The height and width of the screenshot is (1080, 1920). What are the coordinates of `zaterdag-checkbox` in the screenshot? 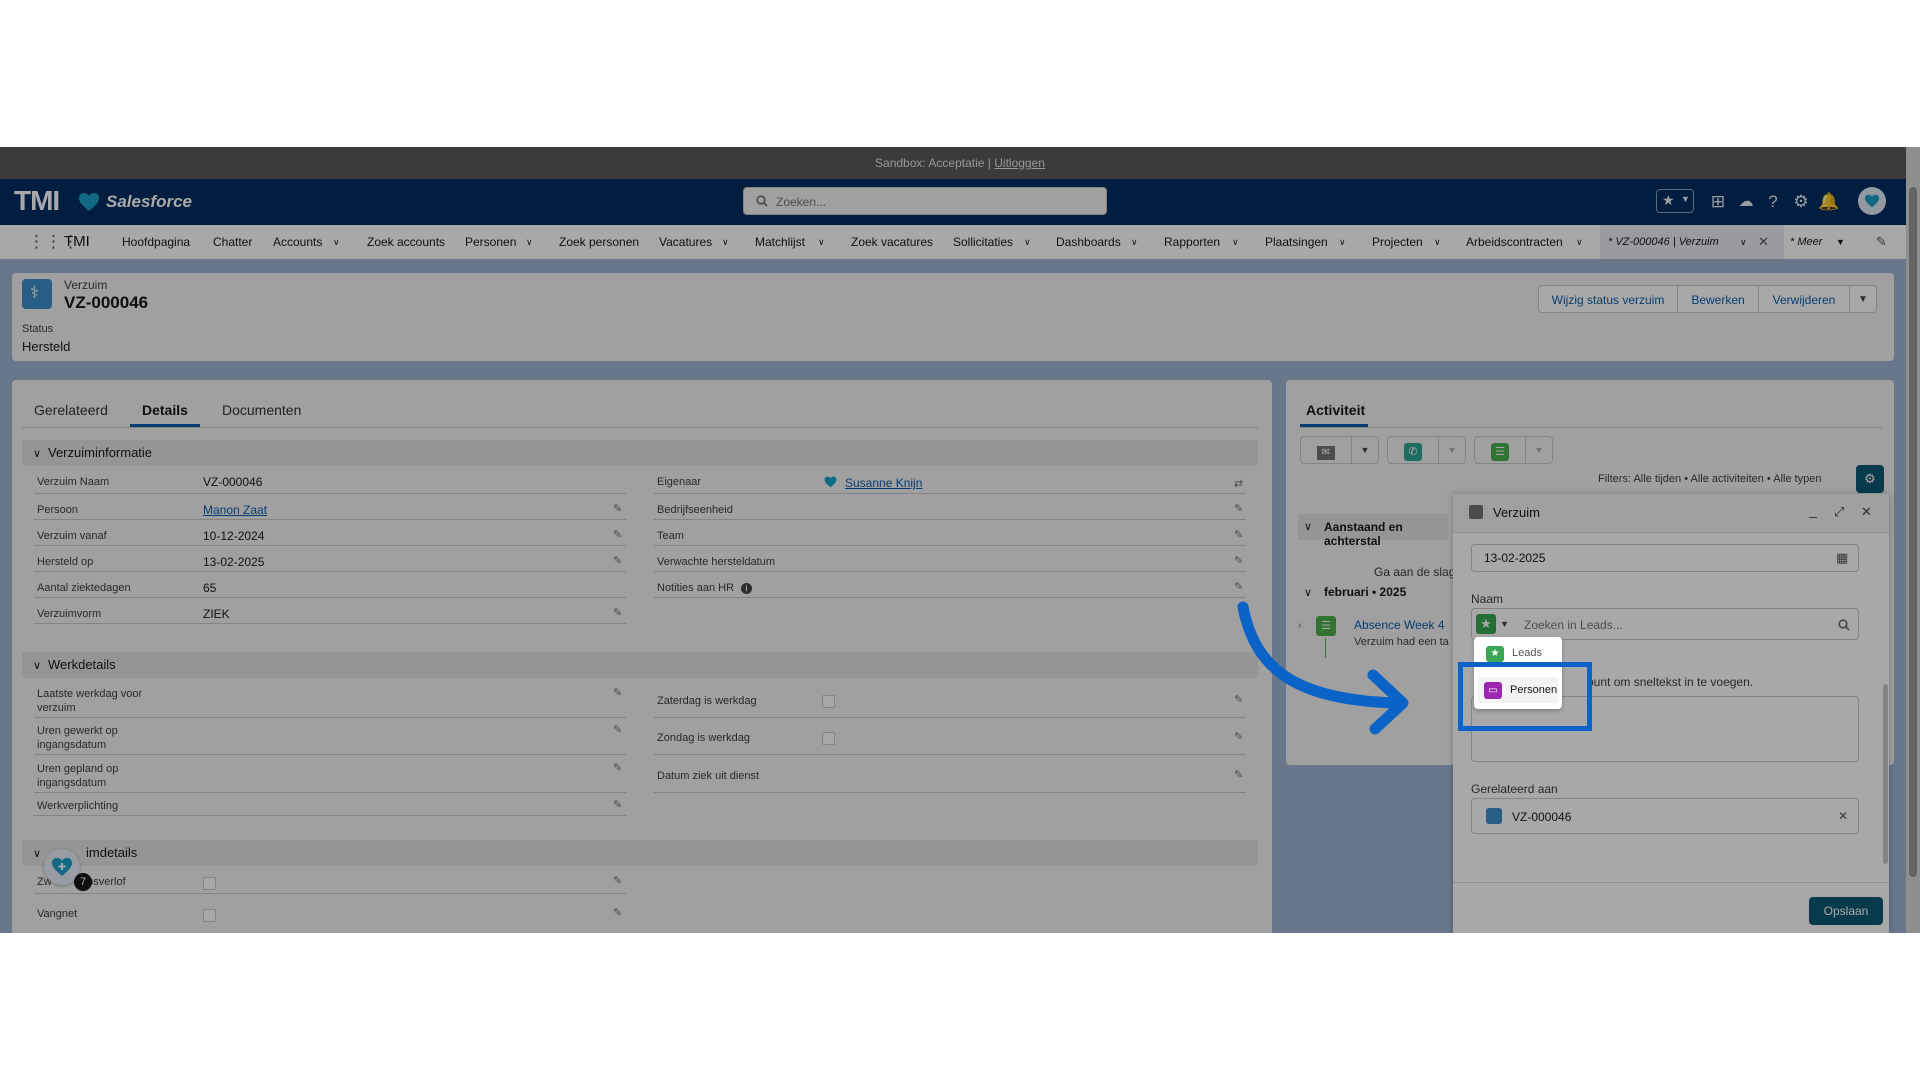 It's located at (828, 701).